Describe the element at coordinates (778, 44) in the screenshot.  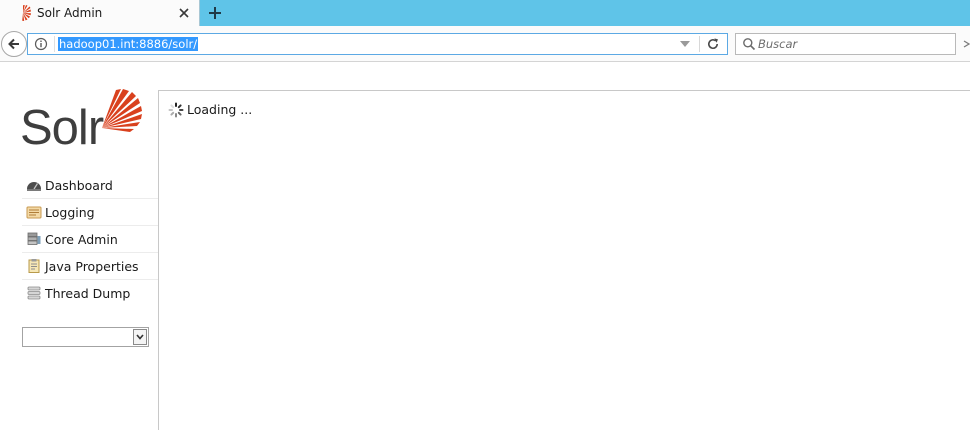
I see `search-placeholder: Buscar` at that location.